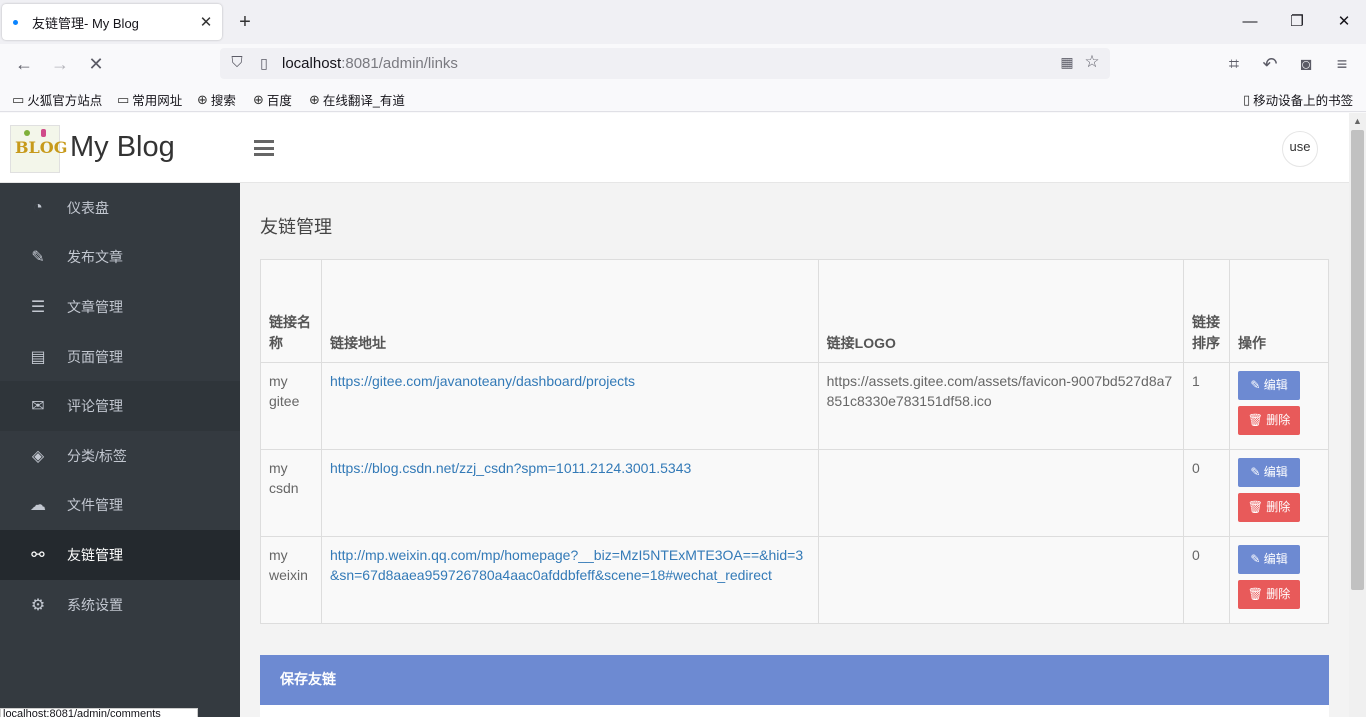 This screenshot has height=717, width=1366. I want to click on sidebar-item-label: 仪表盘, so click(88, 207).